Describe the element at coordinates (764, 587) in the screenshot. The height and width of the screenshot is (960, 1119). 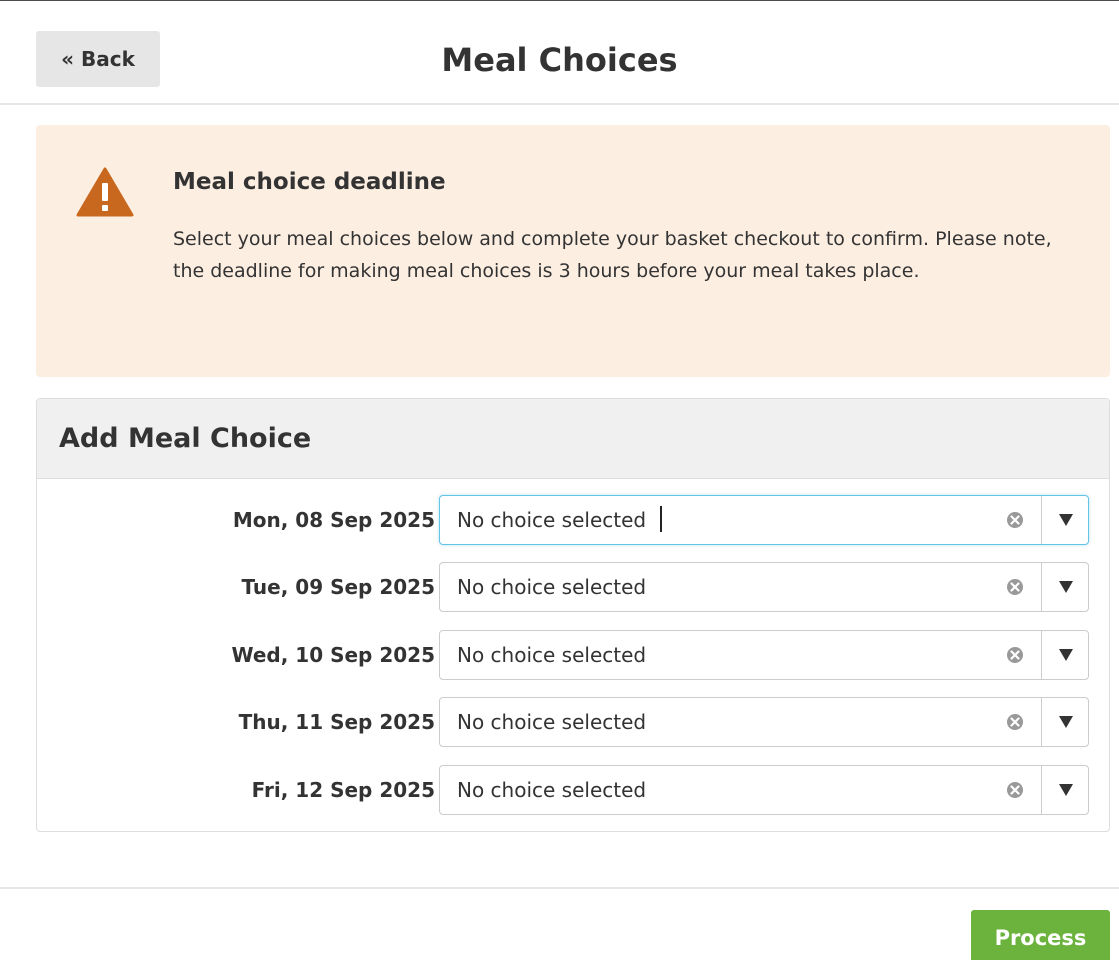
I see `meal-choice-select-tue: No choice selected` at that location.